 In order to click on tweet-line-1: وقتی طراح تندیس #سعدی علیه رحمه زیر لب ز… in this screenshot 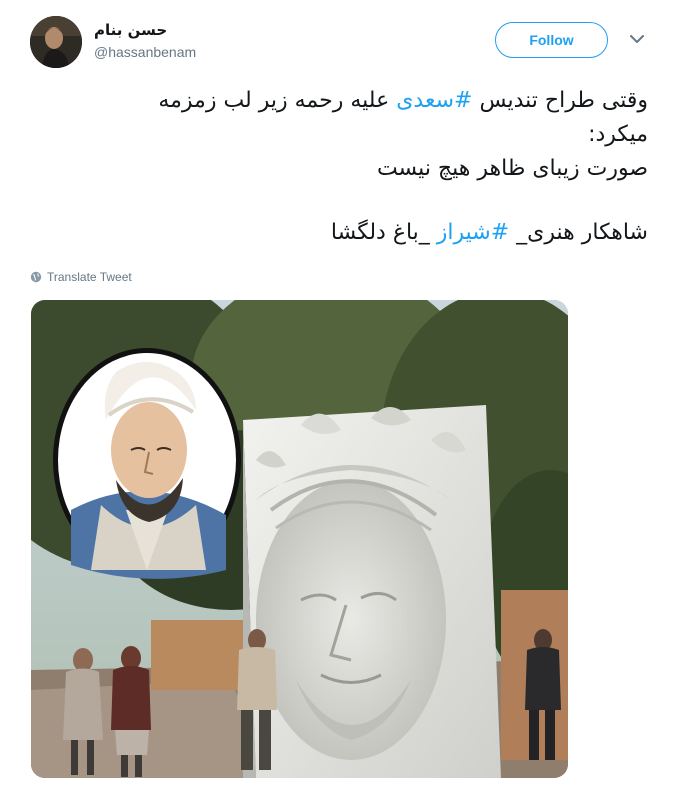, I will do `click(339, 101)`.